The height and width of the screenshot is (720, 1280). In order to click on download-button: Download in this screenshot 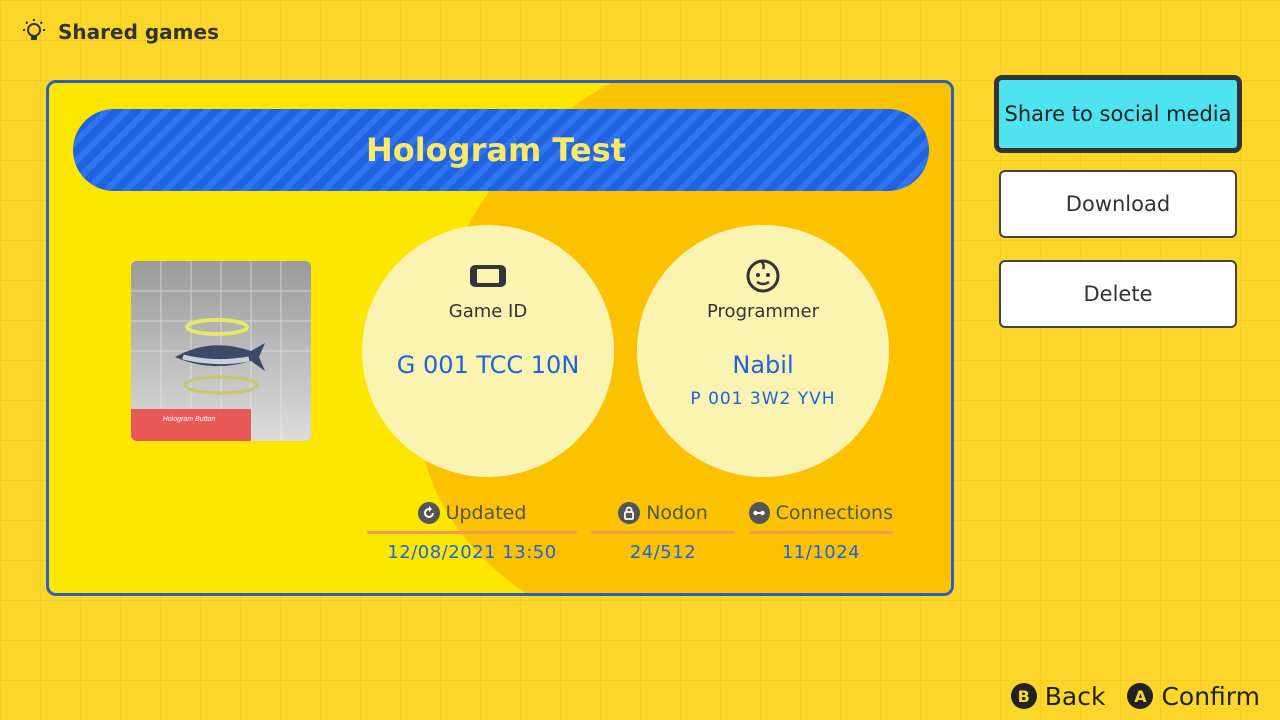, I will do `click(1118, 204)`.